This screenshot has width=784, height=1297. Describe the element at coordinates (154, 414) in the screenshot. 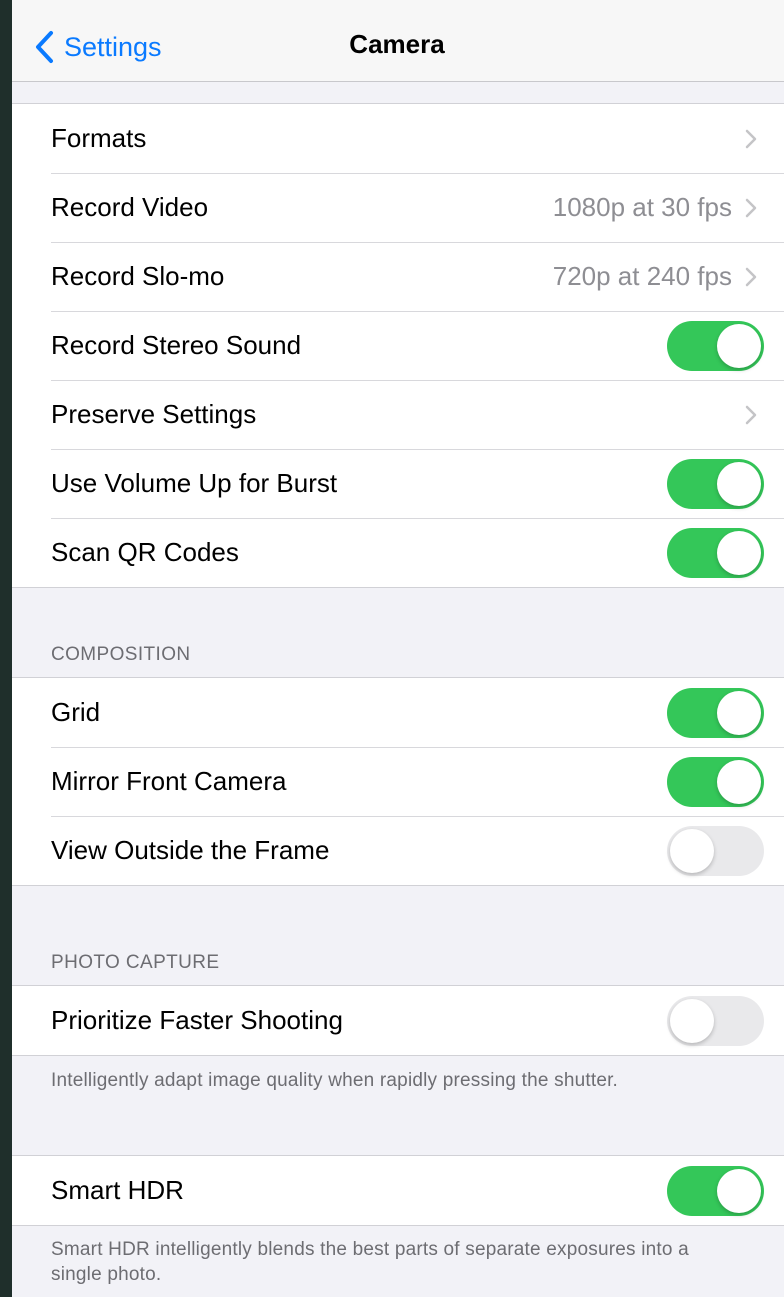

I see `row-label: Preserve Settings` at that location.